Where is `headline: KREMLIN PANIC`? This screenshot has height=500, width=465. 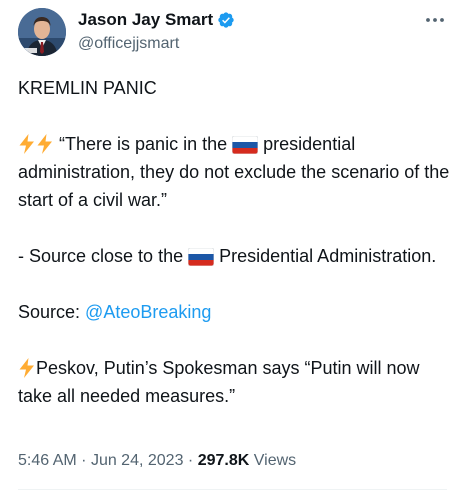 headline: KREMLIN PANIC is located at coordinates (87, 88).